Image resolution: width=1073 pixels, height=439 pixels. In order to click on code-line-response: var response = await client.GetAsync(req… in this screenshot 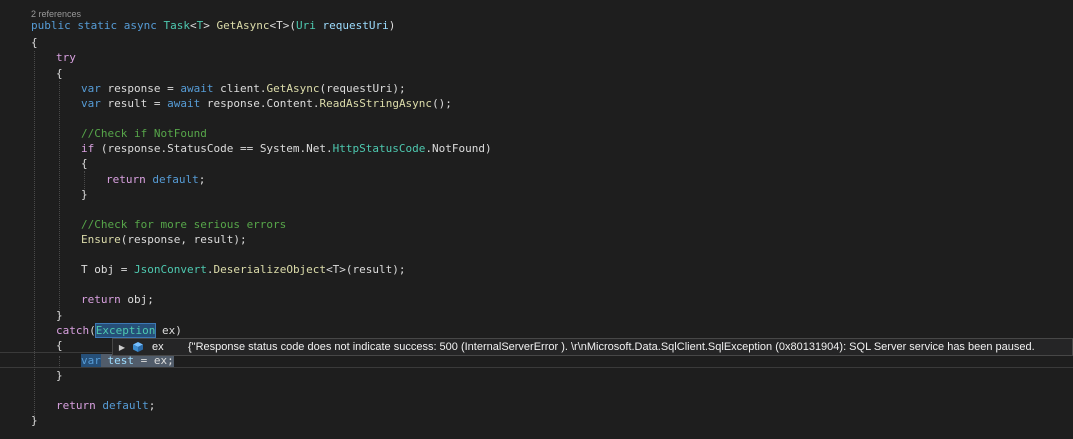, I will do `click(243, 88)`.